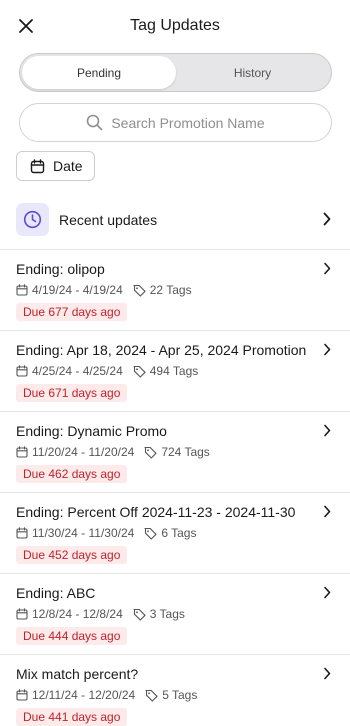 Image resolution: width=350 pixels, height=726 pixels. I want to click on date-filter-button: Date, so click(55, 166).